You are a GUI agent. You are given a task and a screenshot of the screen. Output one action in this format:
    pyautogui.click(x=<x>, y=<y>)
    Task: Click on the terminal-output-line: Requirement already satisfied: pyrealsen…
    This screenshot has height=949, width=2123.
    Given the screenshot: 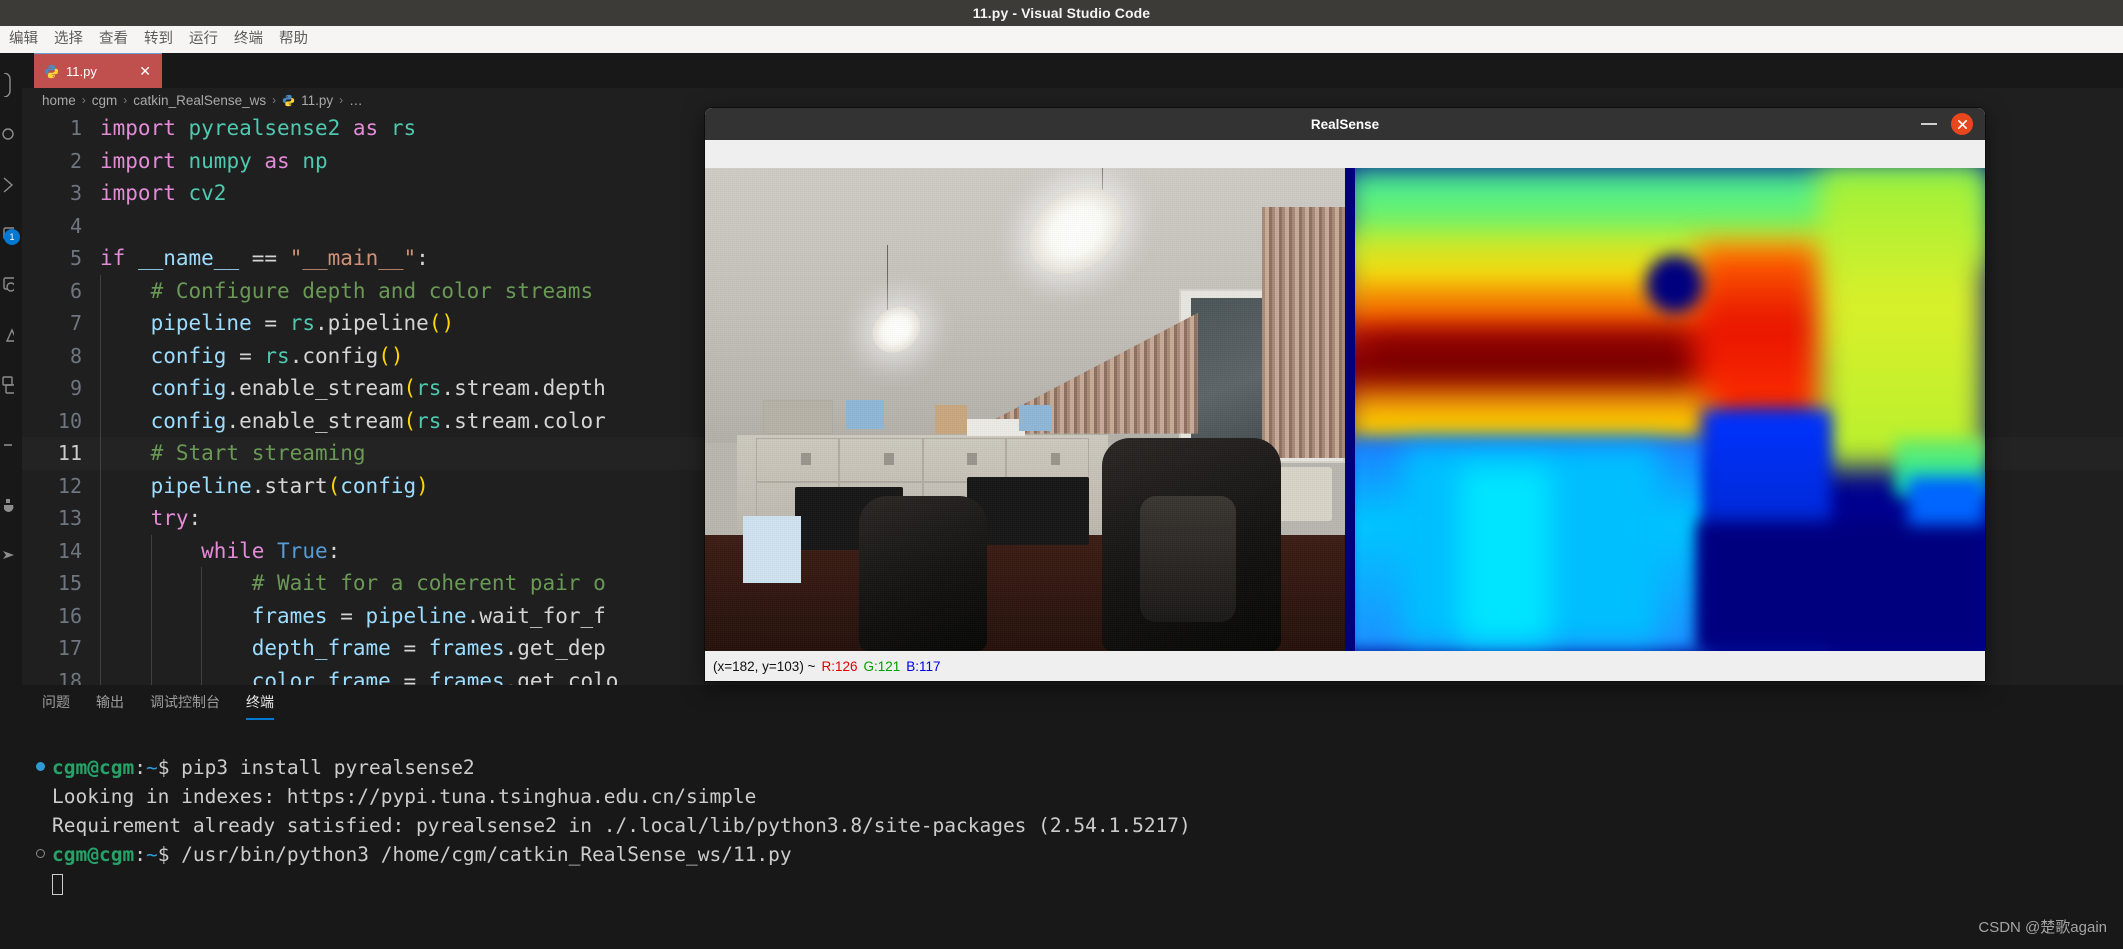 What is the action you would take?
    pyautogui.click(x=621, y=825)
    